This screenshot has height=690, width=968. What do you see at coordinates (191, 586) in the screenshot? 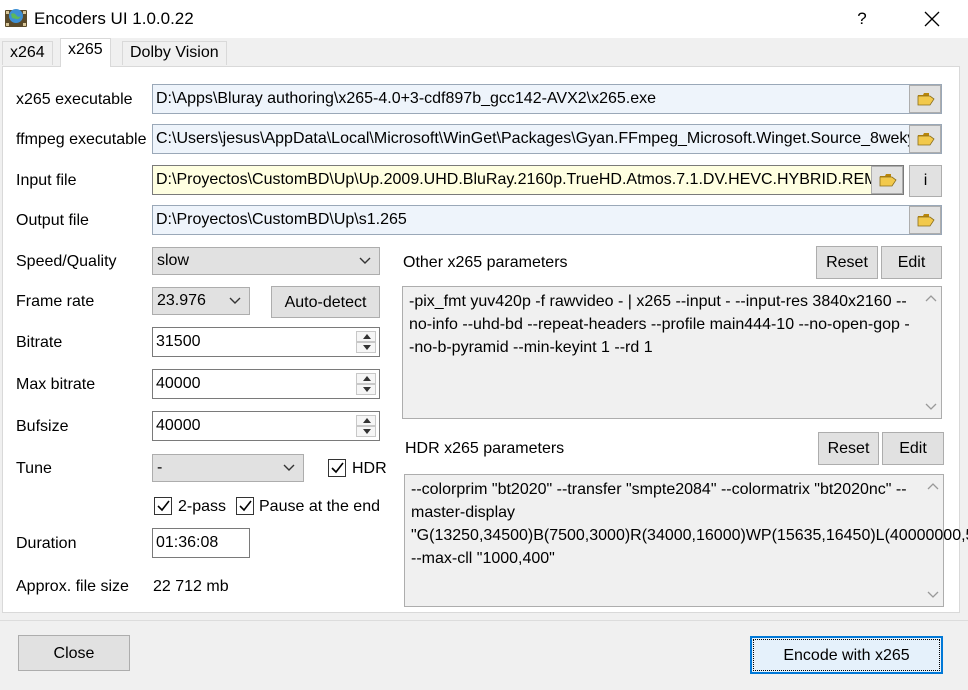
I see `file-size-value: 22 712 mb` at bounding box center [191, 586].